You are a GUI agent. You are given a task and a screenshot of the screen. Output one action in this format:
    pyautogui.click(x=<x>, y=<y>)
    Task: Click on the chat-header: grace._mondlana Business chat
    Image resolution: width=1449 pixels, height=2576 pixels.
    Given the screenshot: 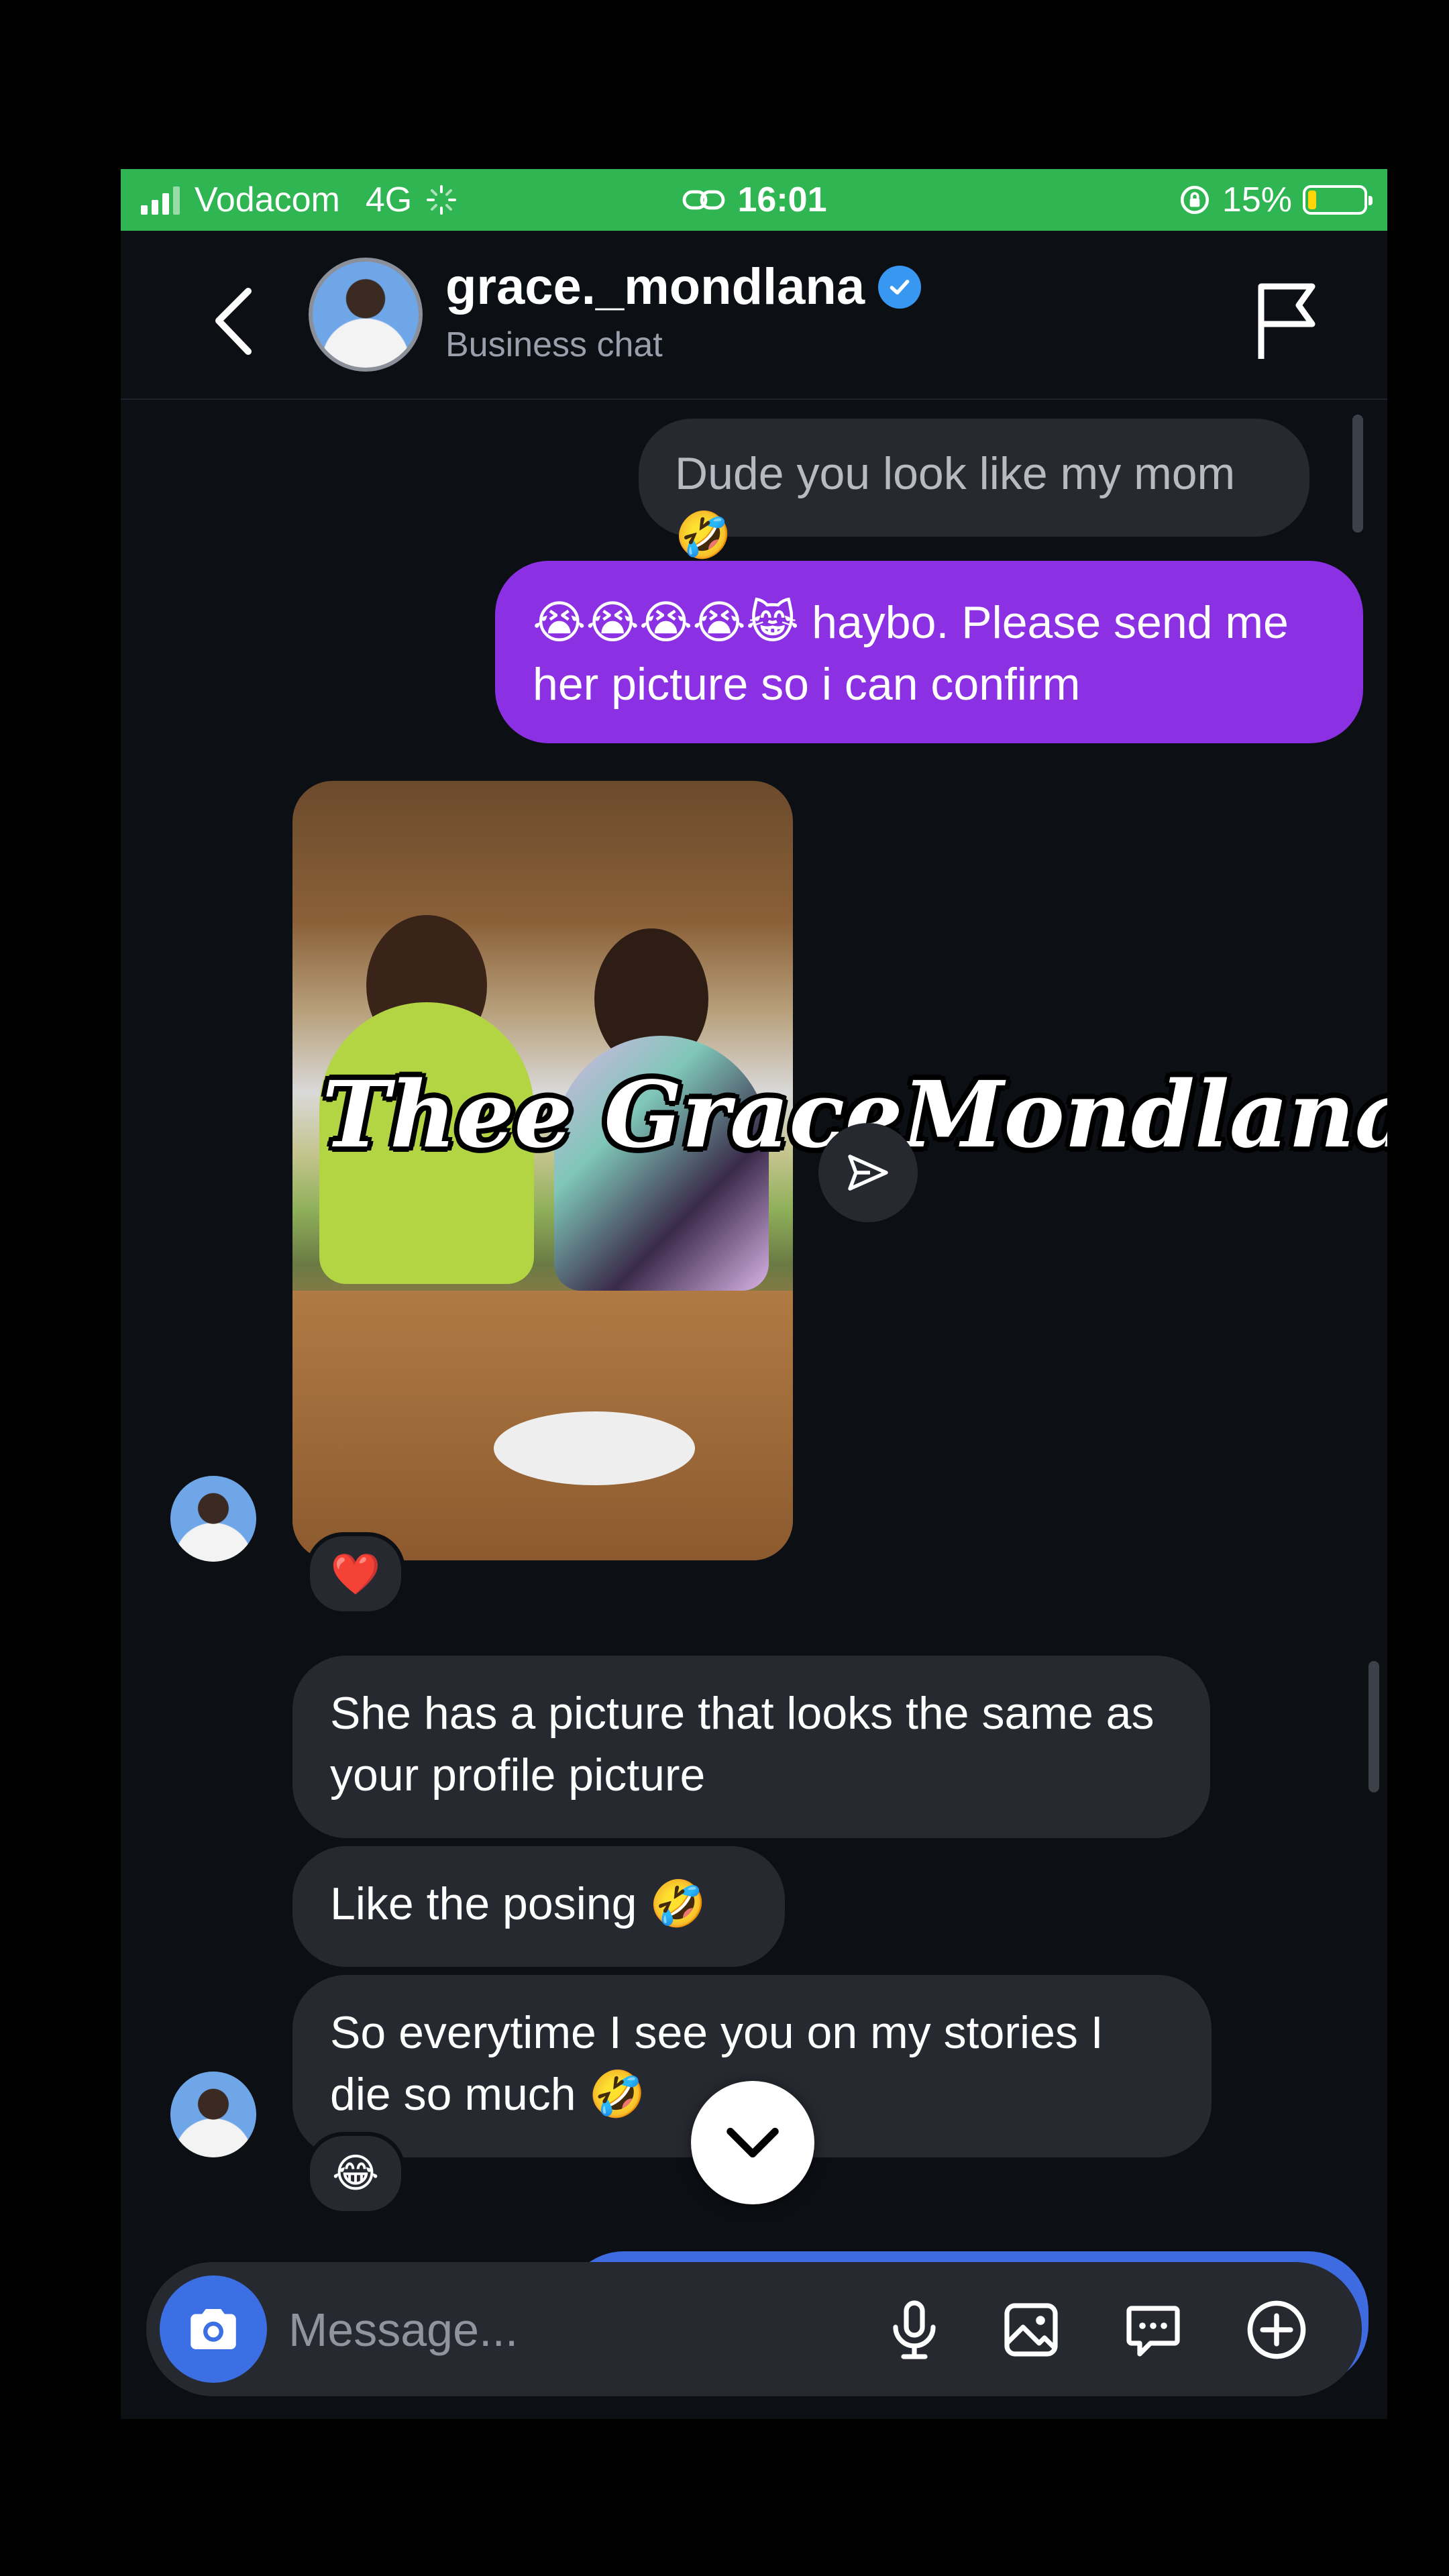 What is the action you would take?
    pyautogui.click(x=754, y=315)
    